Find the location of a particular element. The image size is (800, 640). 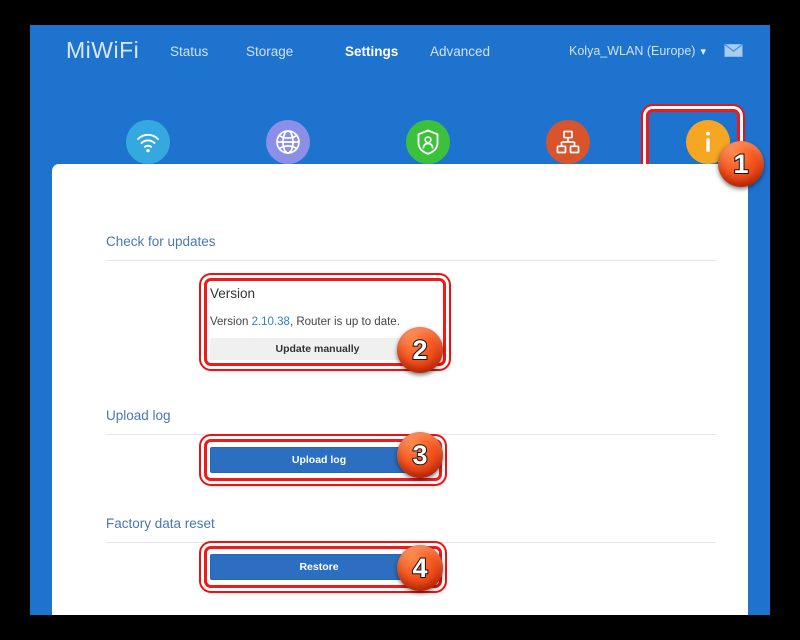

version-suffix: , Router is up to date. is located at coordinates (344, 322).